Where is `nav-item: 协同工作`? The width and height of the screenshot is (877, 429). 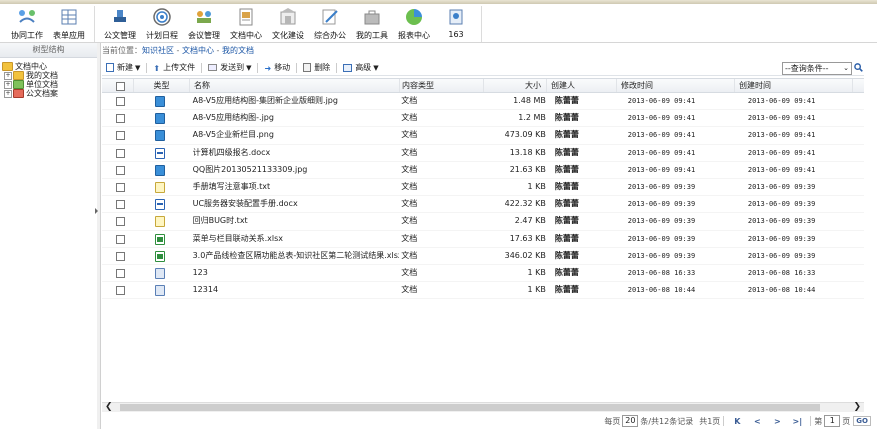
nav-item: 协同工作 is located at coordinates (27, 23).